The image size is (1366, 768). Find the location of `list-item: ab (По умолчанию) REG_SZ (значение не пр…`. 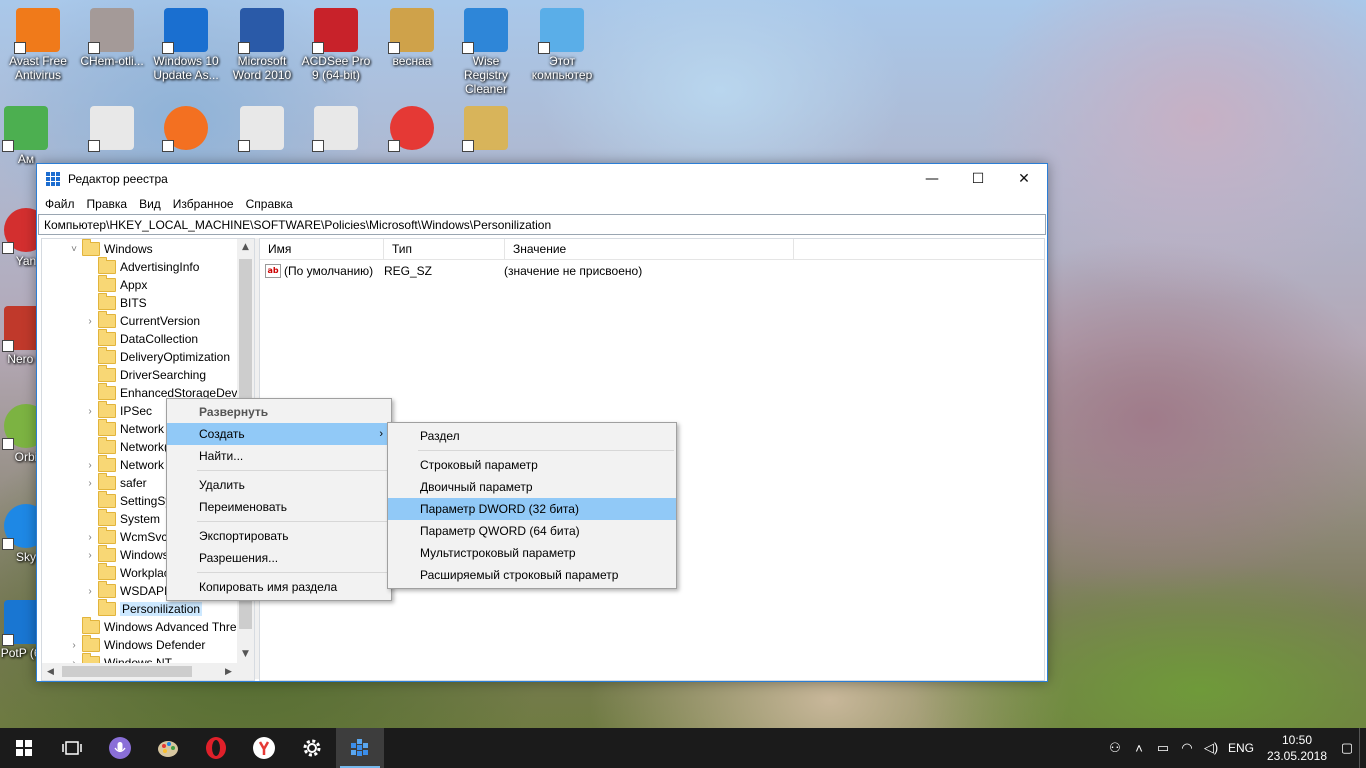

list-item: ab (По умолчанию) REG_SZ (значение не пр… is located at coordinates (652, 271).